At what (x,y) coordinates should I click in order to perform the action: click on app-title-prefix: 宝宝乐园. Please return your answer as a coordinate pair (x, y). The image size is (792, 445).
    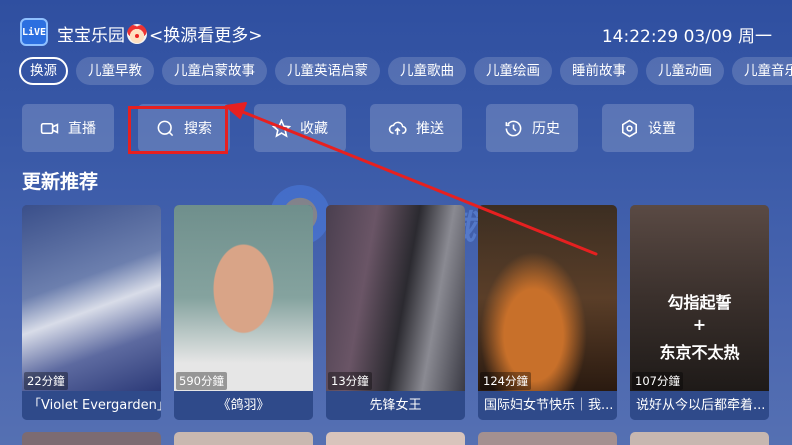
    Looking at the image, I should click on (91, 36).